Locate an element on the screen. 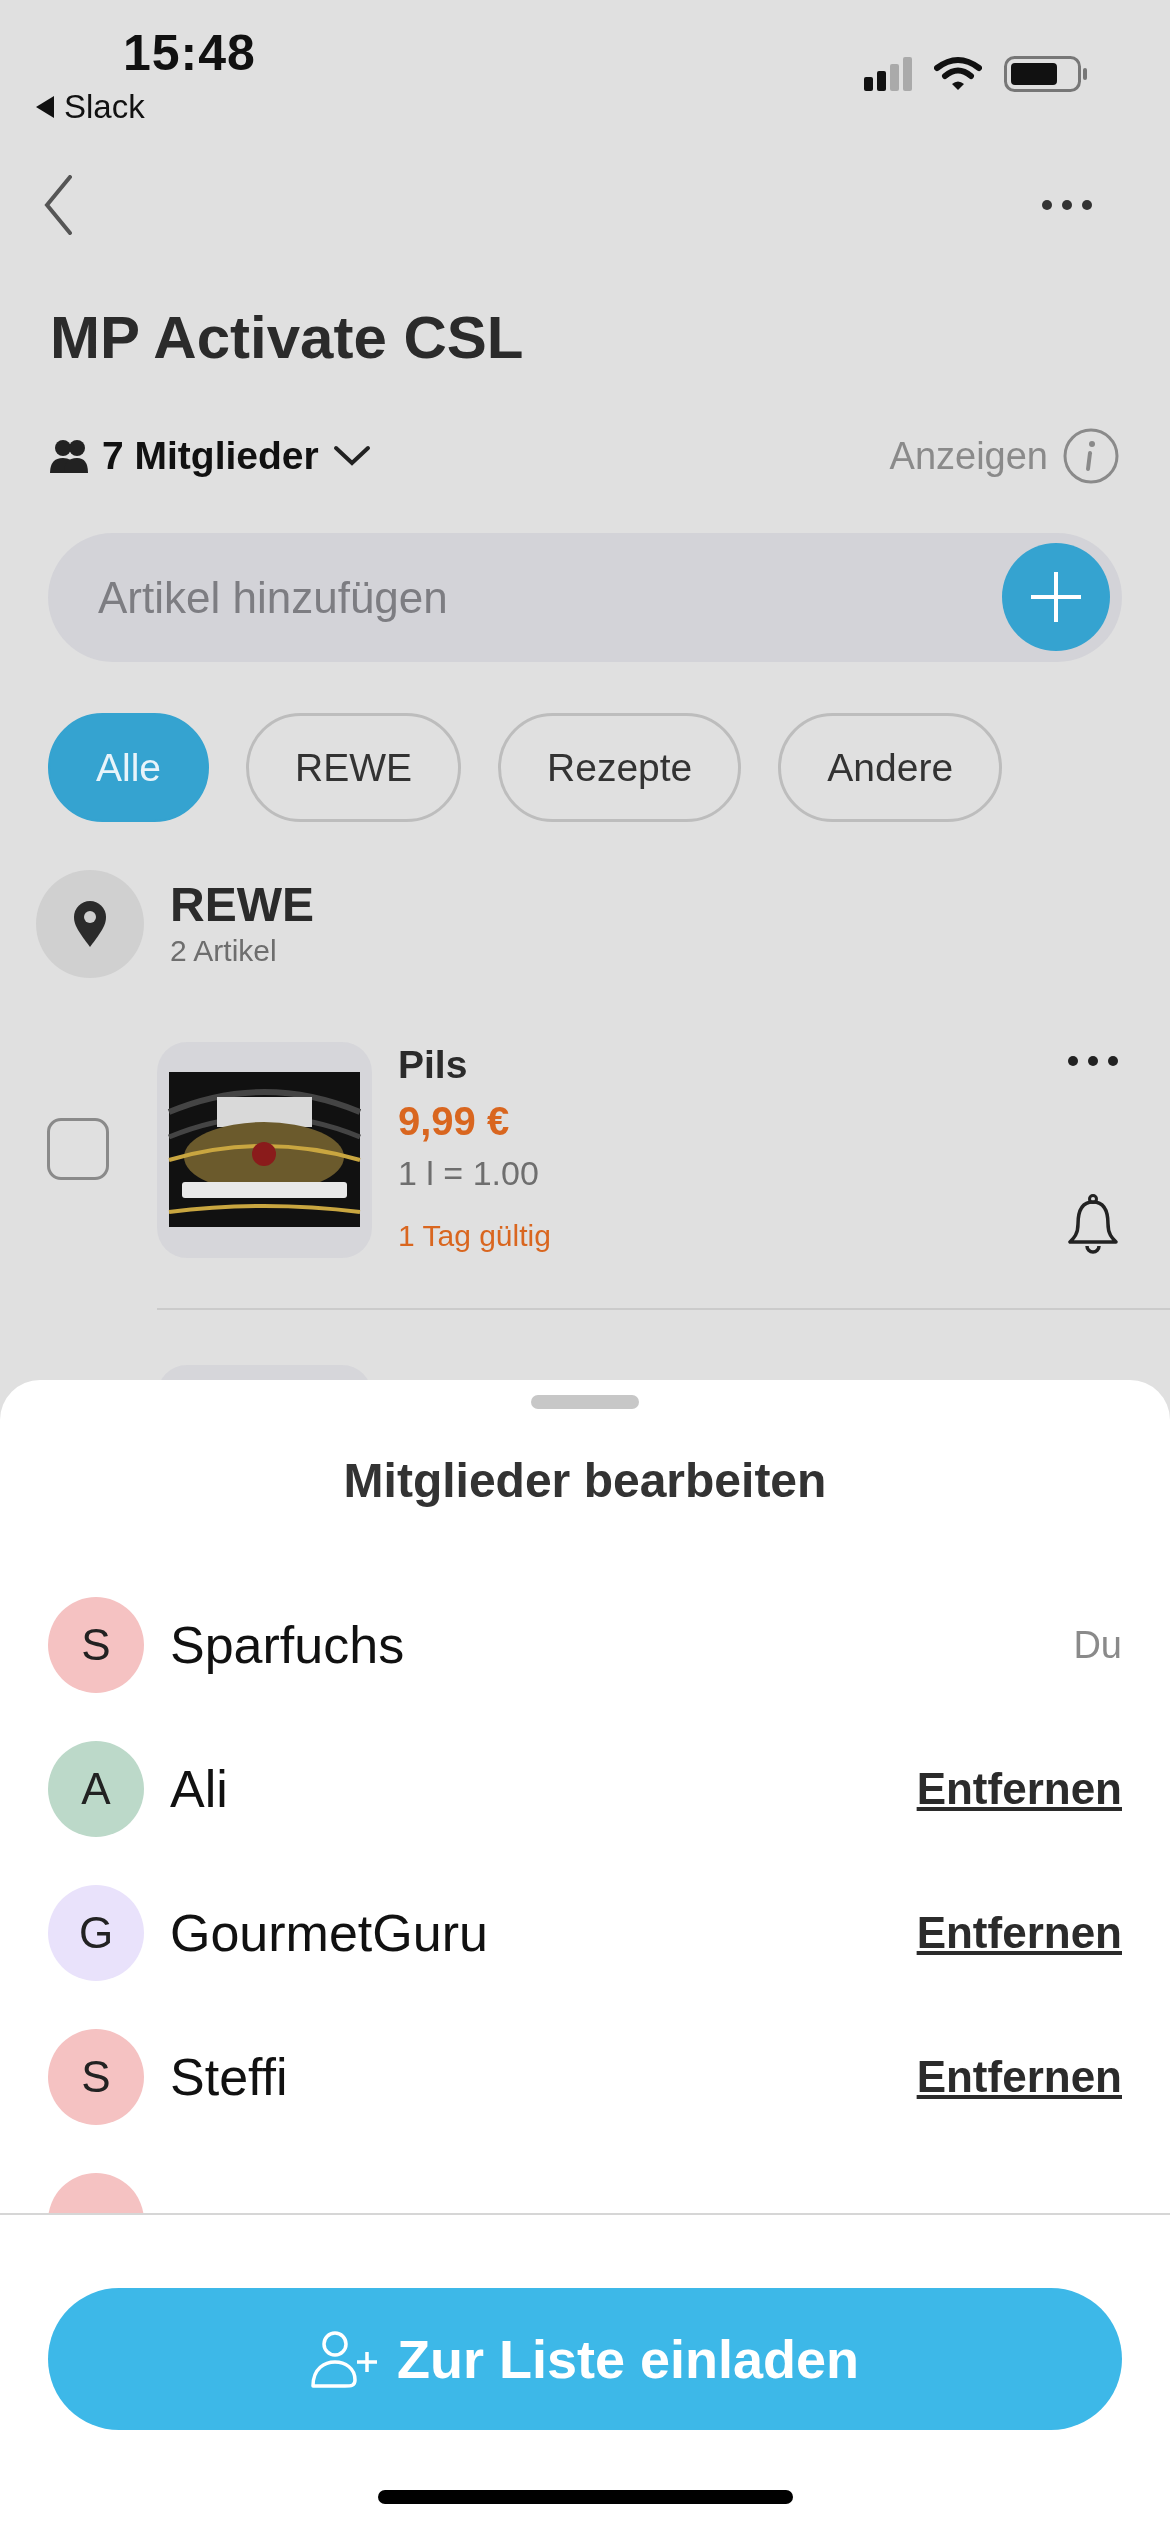 The width and height of the screenshot is (1170, 2532). location-pin-icon is located at coordinates (90, 924).